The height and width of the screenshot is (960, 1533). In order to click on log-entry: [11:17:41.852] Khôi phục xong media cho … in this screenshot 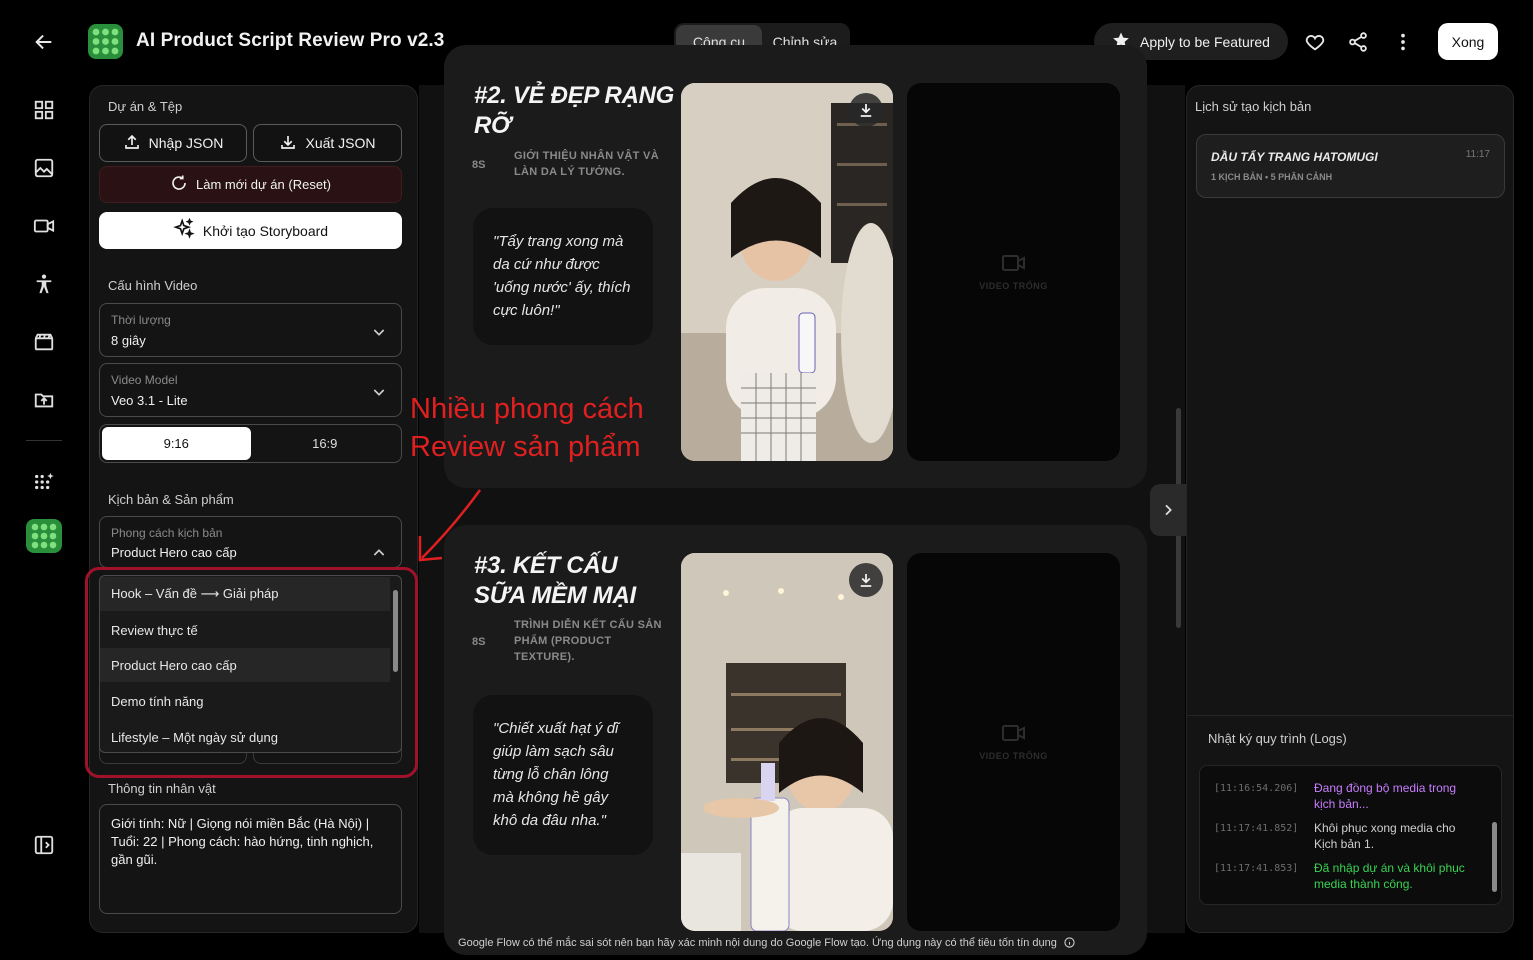, I will do `click(1354, 836)`.